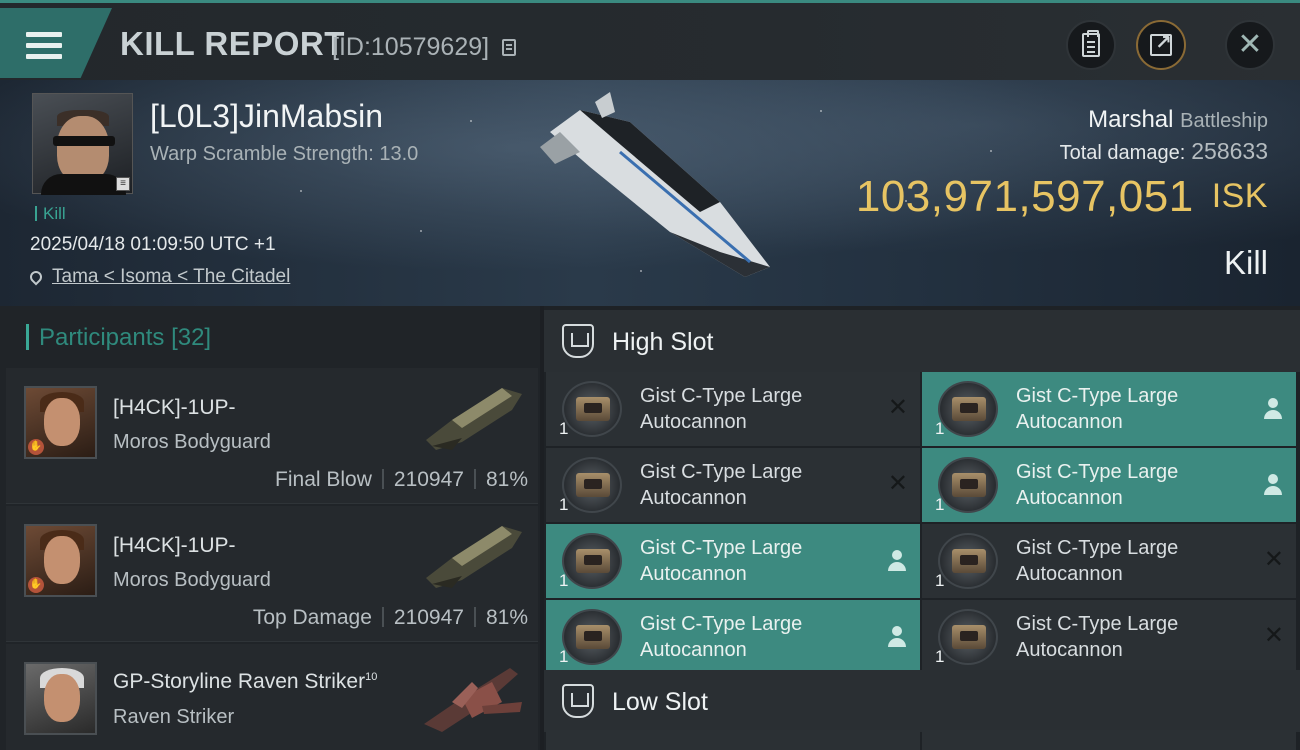  I want to click on participant-ship: Raven Striker, so click(174, 717).